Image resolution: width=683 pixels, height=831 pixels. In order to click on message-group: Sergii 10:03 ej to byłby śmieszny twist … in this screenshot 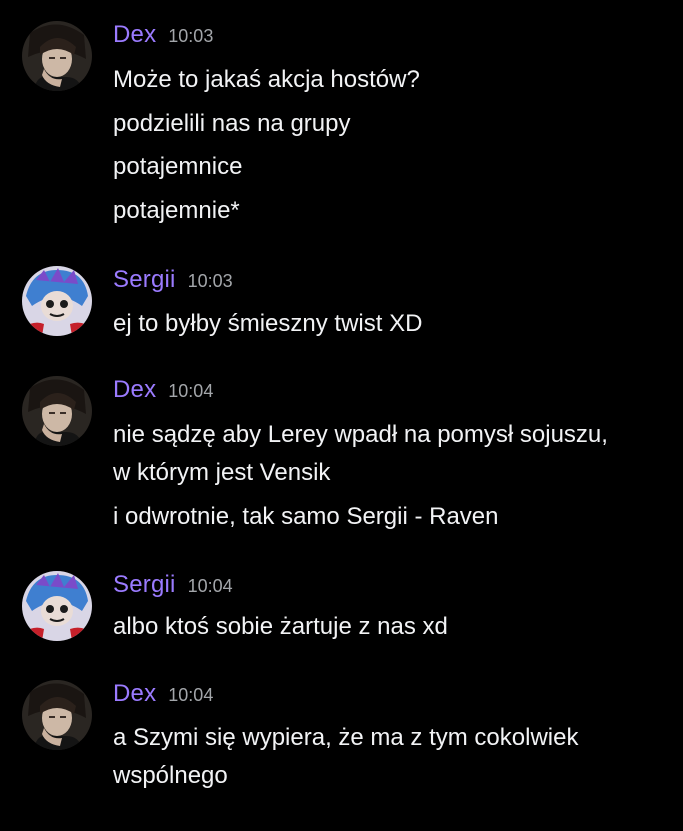, I will do `click(341, 306)`.